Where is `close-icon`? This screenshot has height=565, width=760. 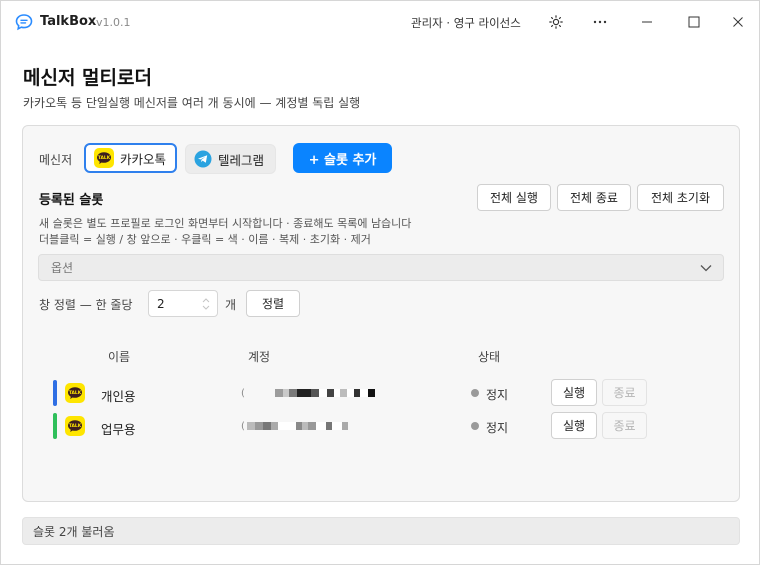 close-icon is located at coordinates (738, 22).